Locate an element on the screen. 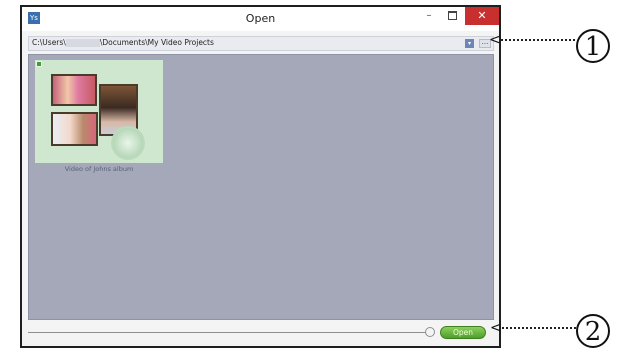 This screenshot has width=632, height=354. title-bar: Ys Open – ✕ is located at coordinates (260, 19).